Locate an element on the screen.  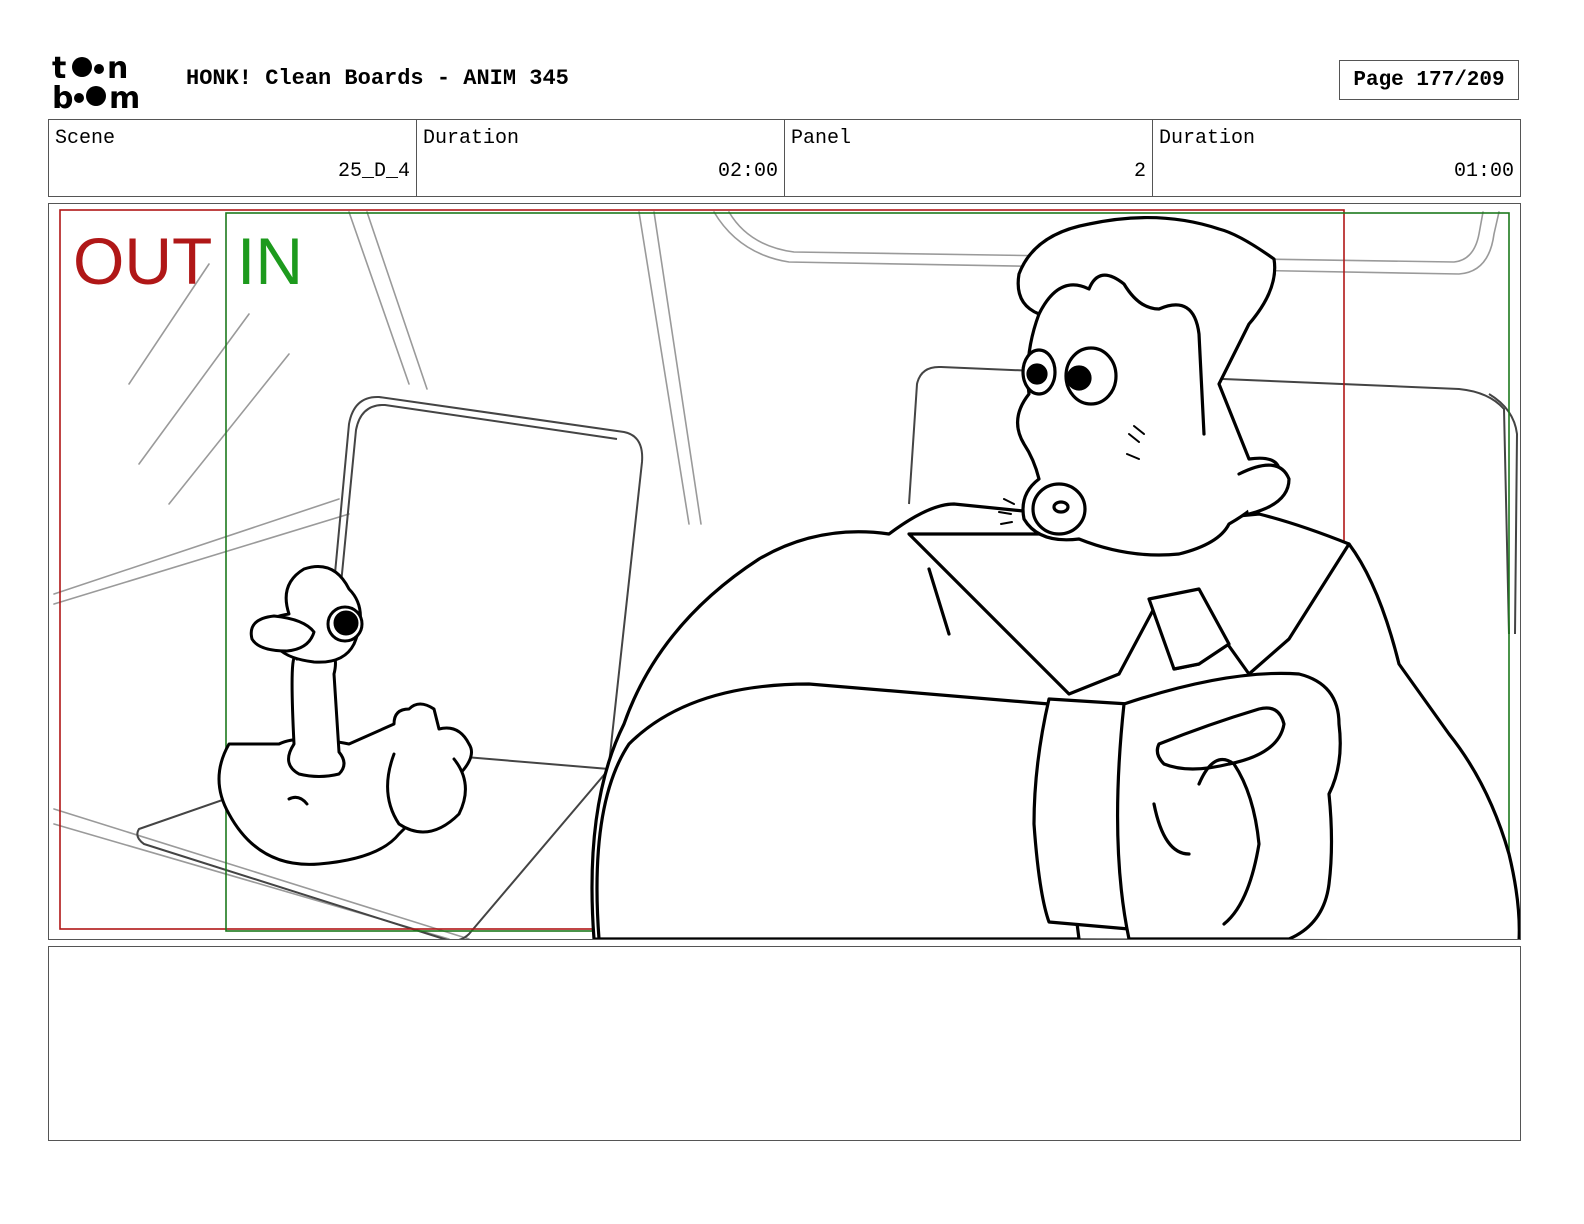
scene-value: 25_D_4 is located at coordinates (373, 171).